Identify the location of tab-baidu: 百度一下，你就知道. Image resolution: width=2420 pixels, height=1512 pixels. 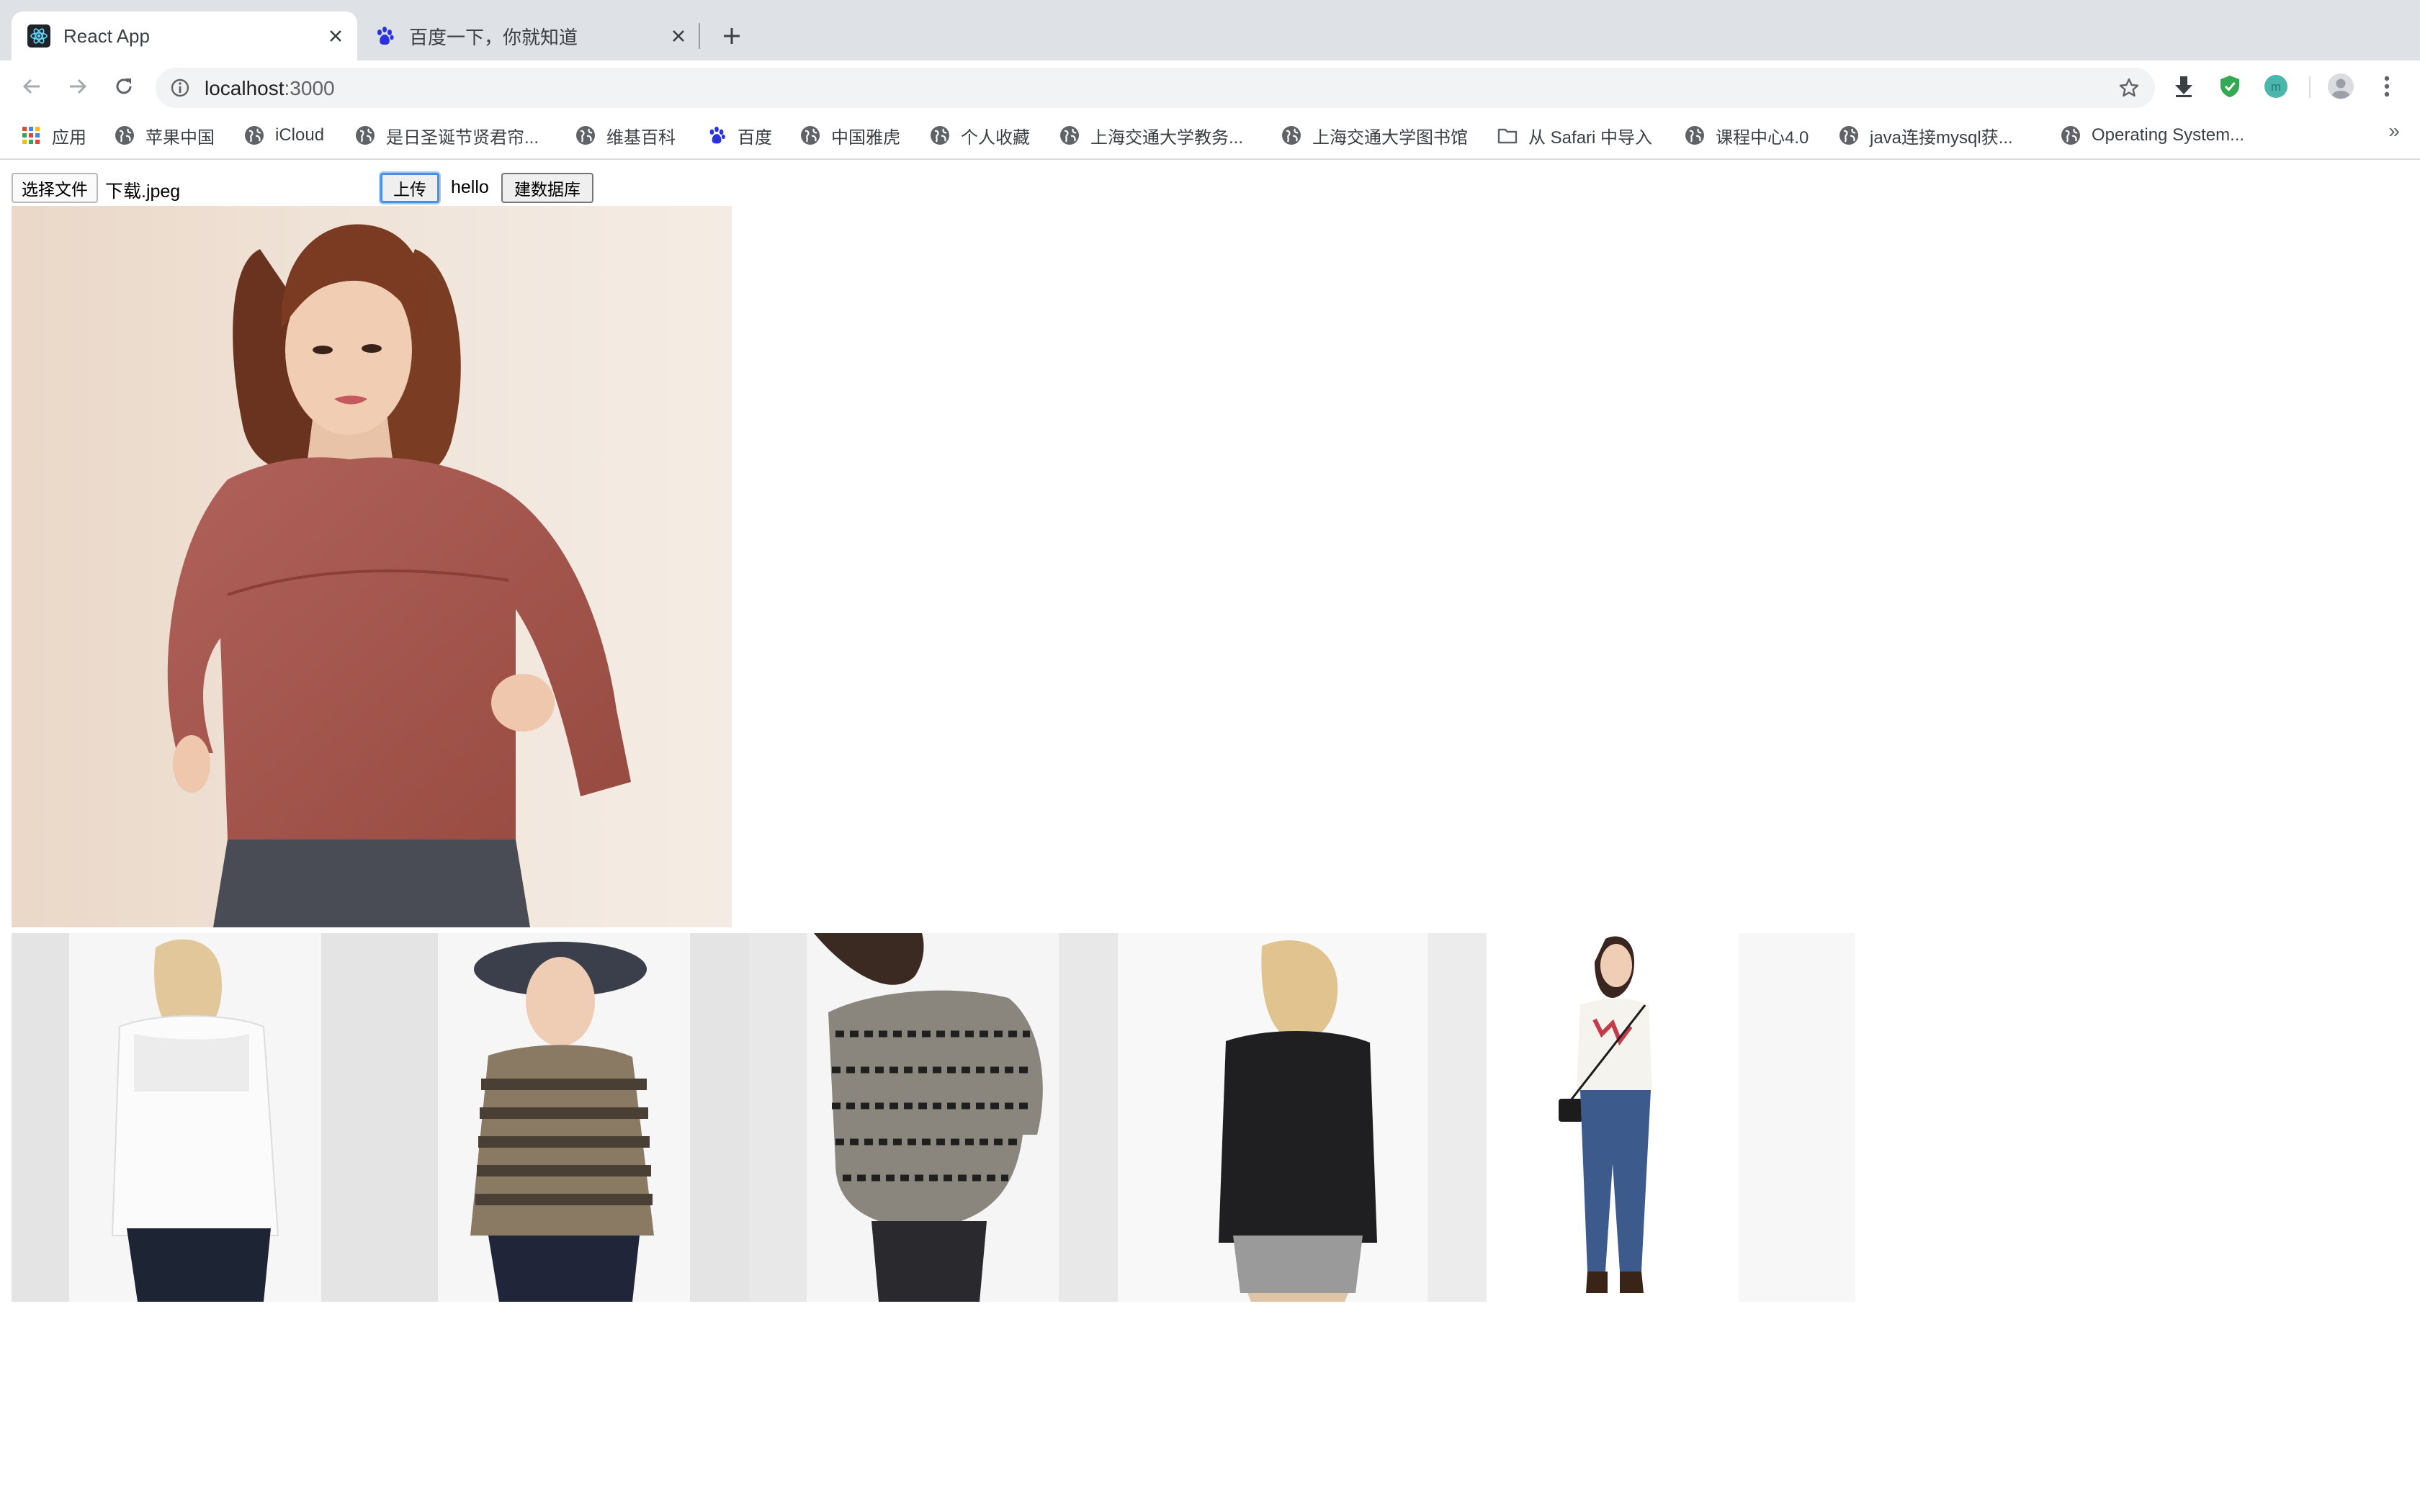
(528, 36).